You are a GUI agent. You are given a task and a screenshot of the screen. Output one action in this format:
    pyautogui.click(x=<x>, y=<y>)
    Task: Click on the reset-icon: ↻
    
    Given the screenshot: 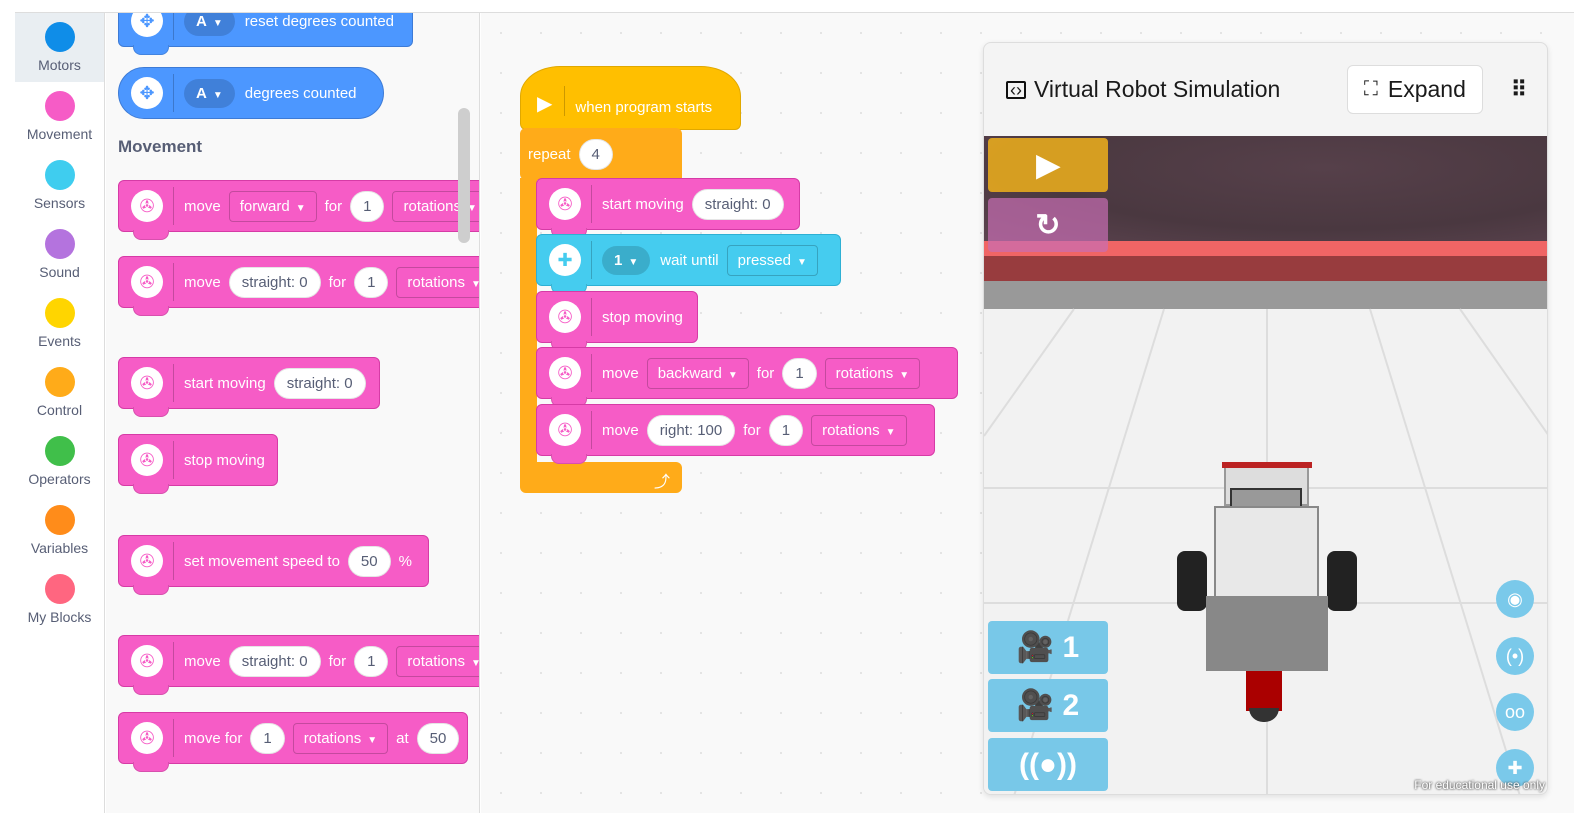 What is the action you would take?
    pyautogui.click(x=1048, y=225)
    